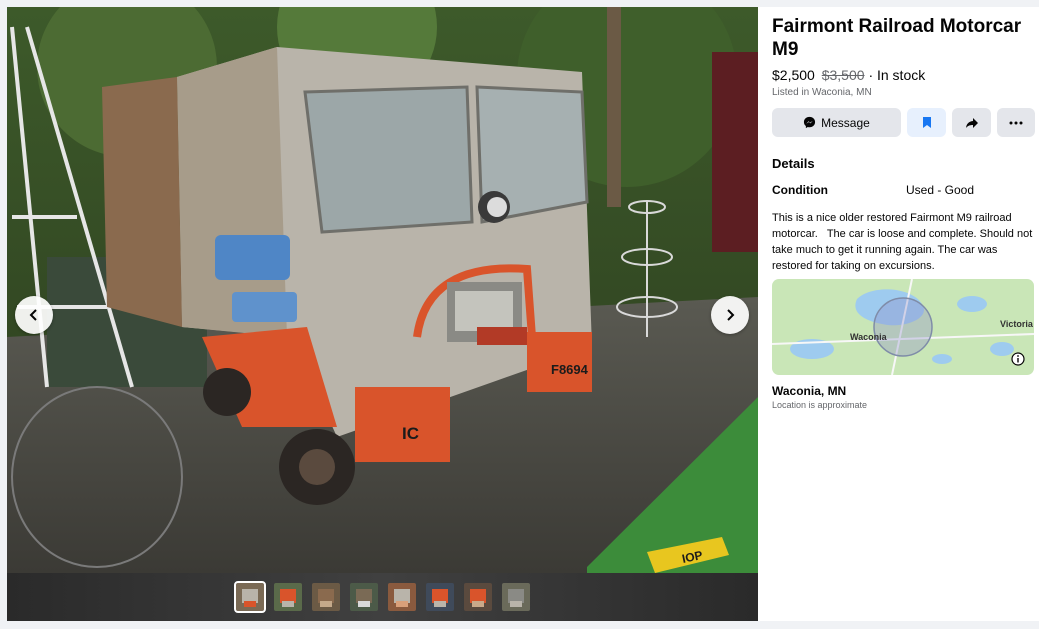  I want to click on messenger-icon, so click(810, 122).